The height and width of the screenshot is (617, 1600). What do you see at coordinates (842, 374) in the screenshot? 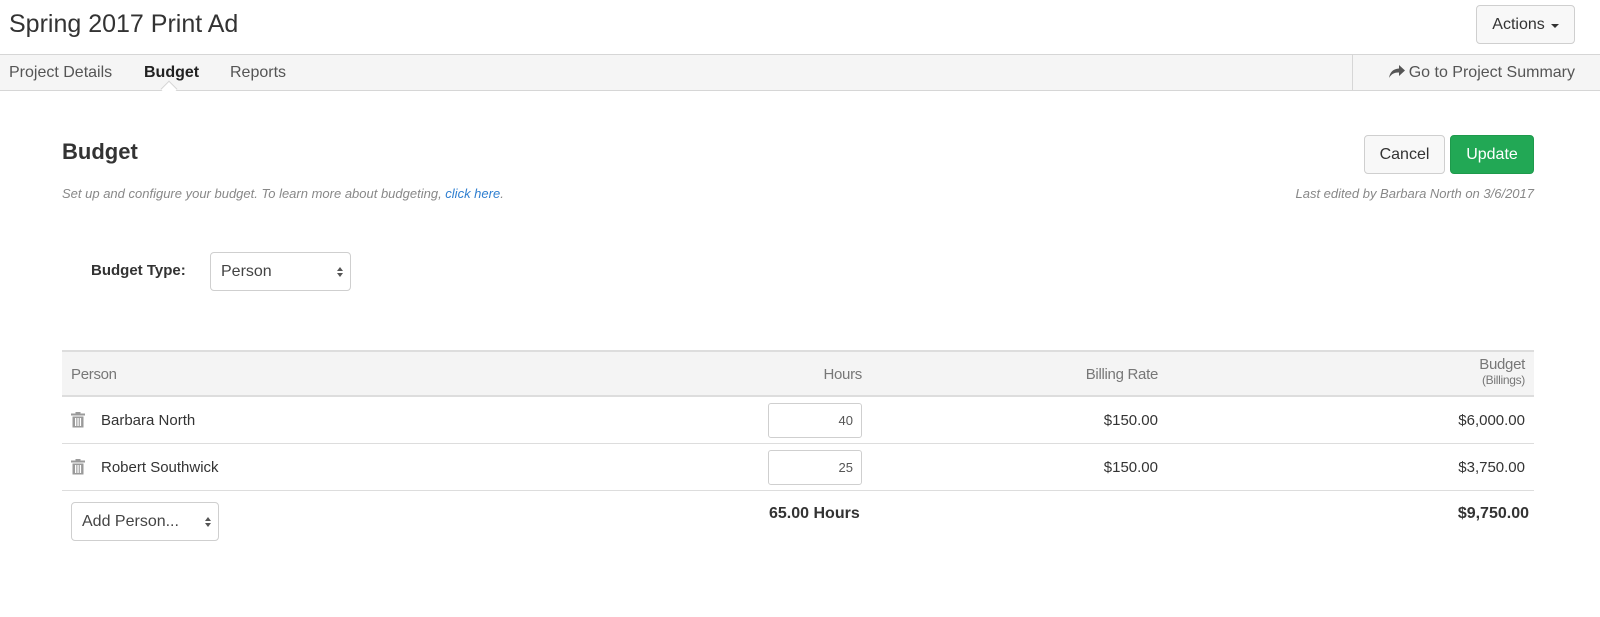
I see `column-header-hours: Hours` at bounding box center [842, 374].